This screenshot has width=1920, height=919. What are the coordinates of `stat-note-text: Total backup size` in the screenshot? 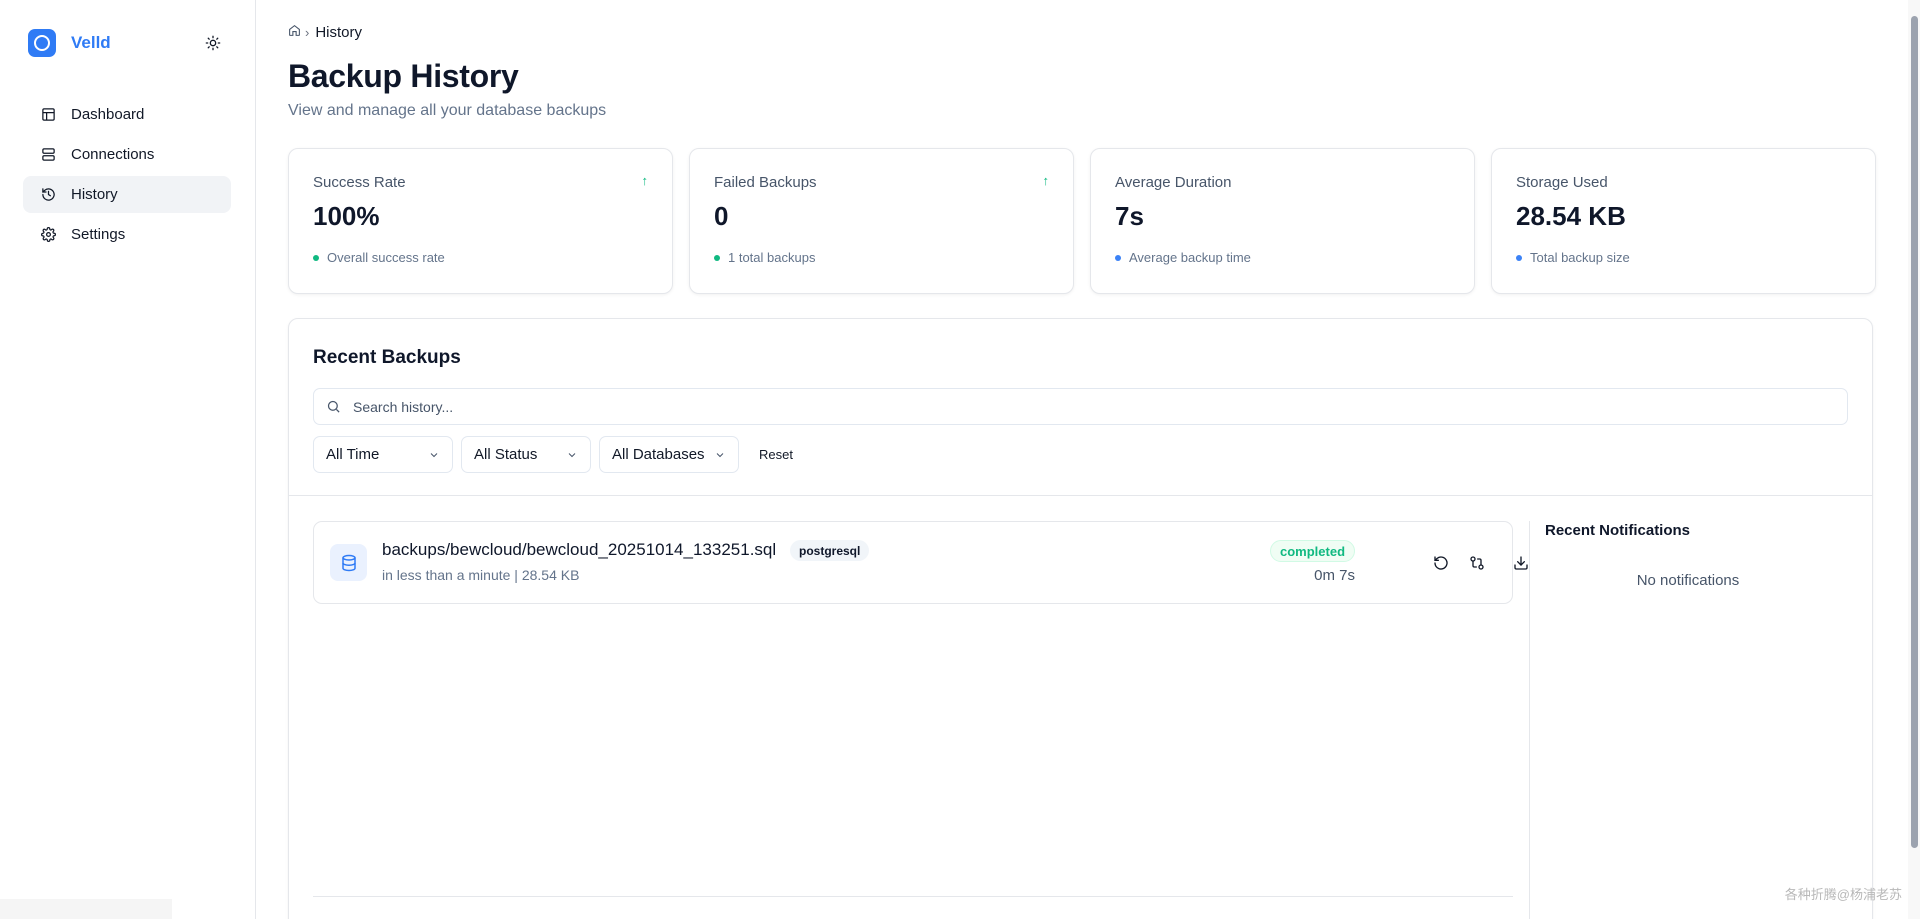 It's located at (1580, 257).